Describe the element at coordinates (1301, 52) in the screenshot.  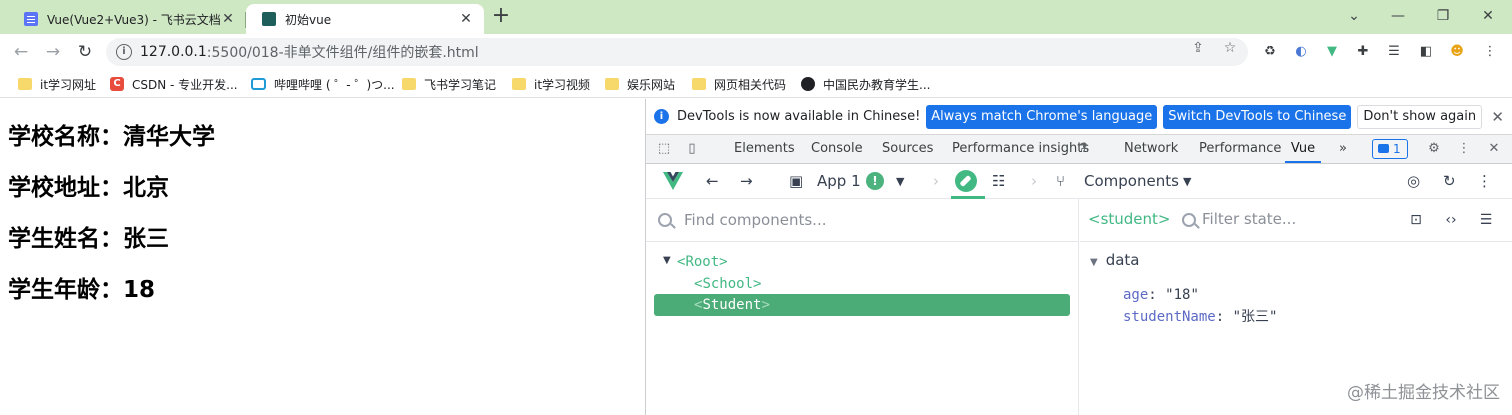
I see `extension-globe-icon: ◐` at that location.